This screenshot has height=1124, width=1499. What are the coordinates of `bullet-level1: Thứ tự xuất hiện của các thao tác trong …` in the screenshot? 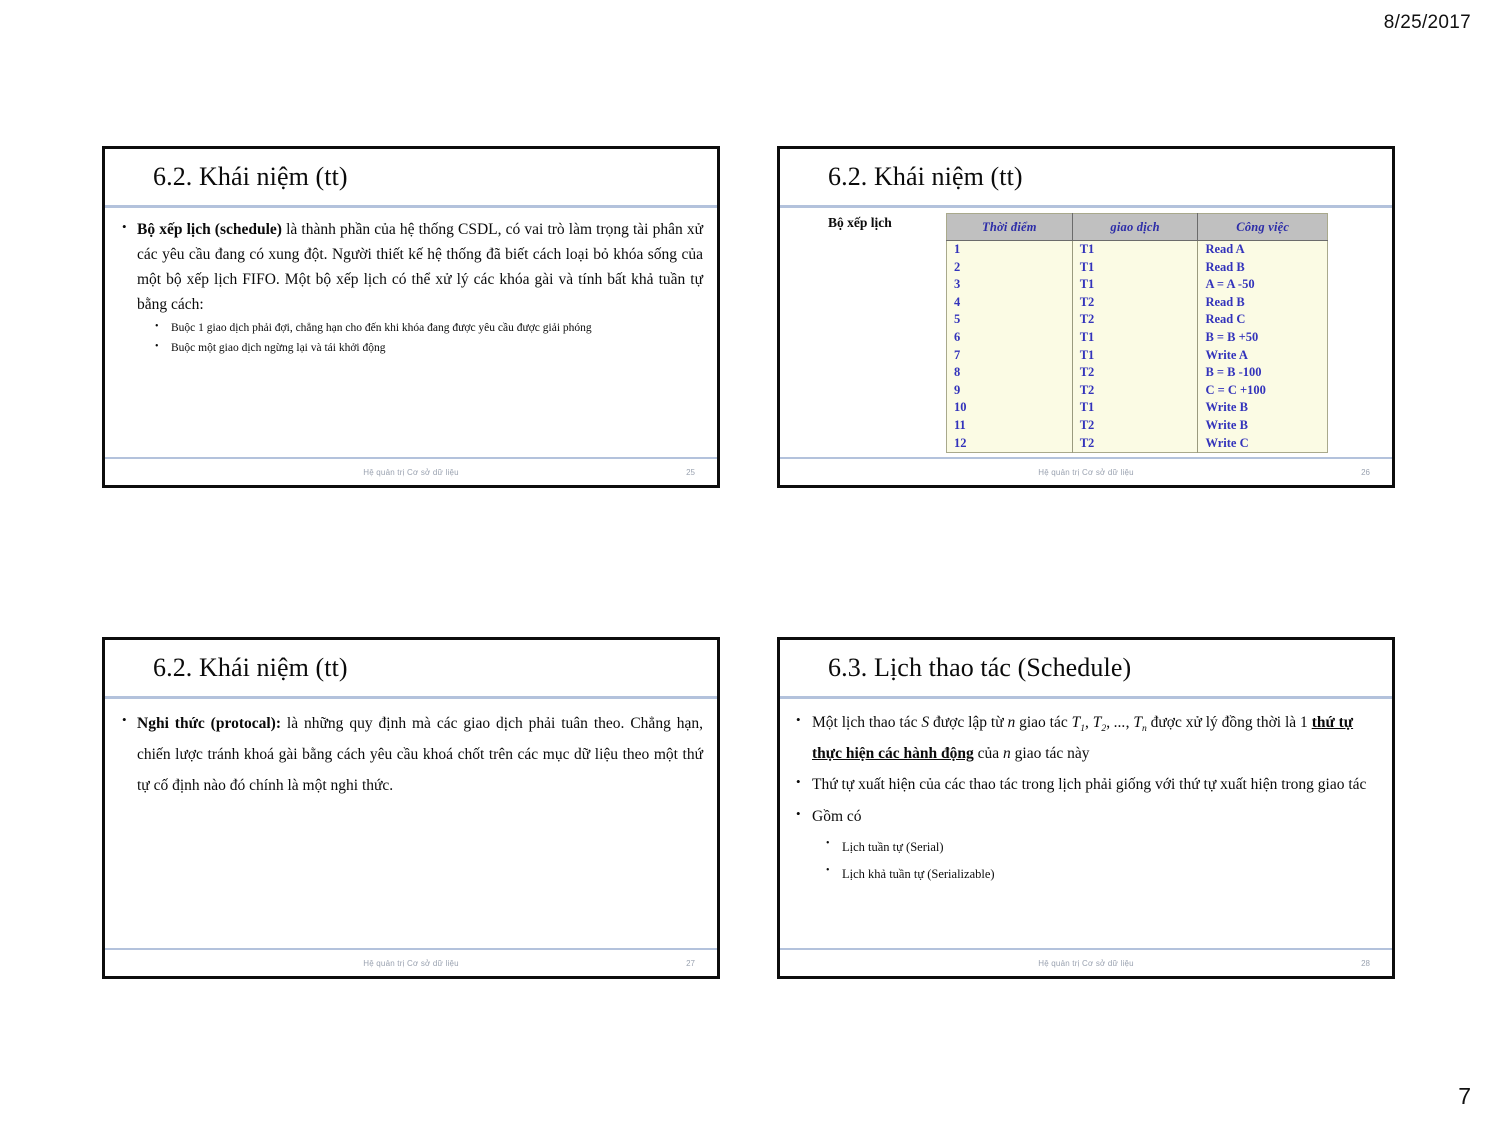 It's located at (1086, 785).